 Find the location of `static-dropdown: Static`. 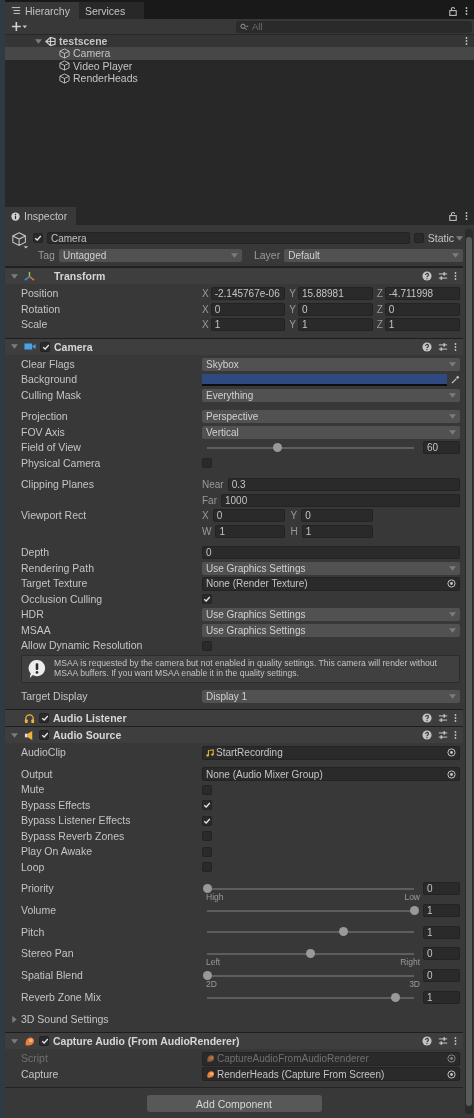

static-dropdown: Static is located at coordinates (445, 238).